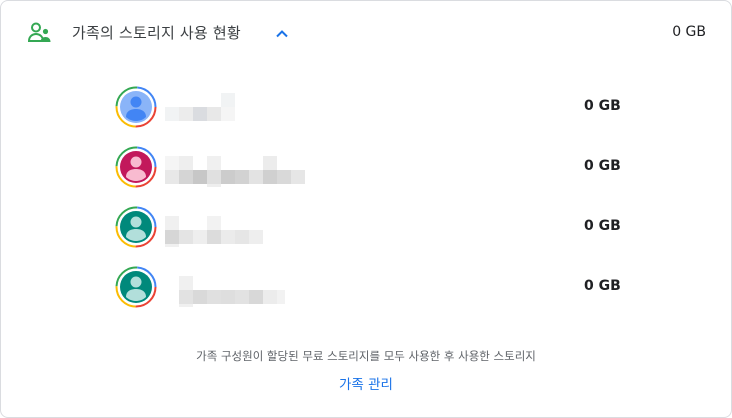  I want to click on manage-family-link: 가족 관리, so click(366, 383).